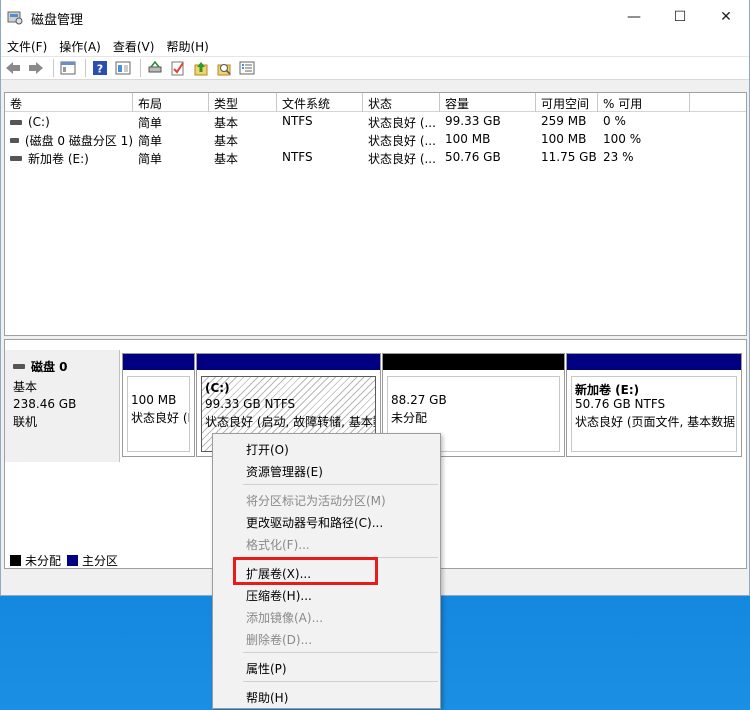 The height and width of the screenshot is (710, 750). I want to click on legend-label-unallocated: 未分配, so click(43, 561).